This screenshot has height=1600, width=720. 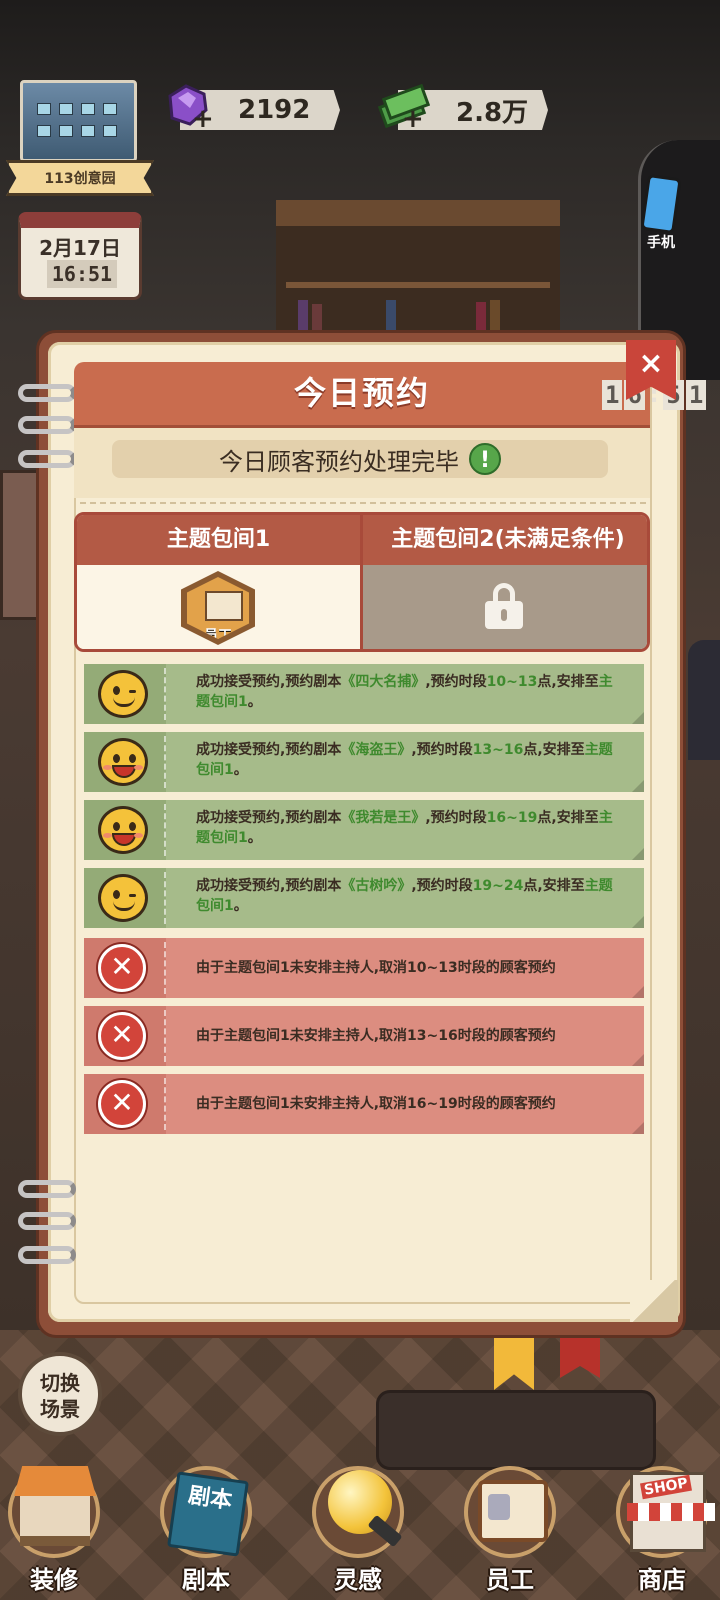 I want to click on calendar-date: 2月17日, so click(x=80, y=248).